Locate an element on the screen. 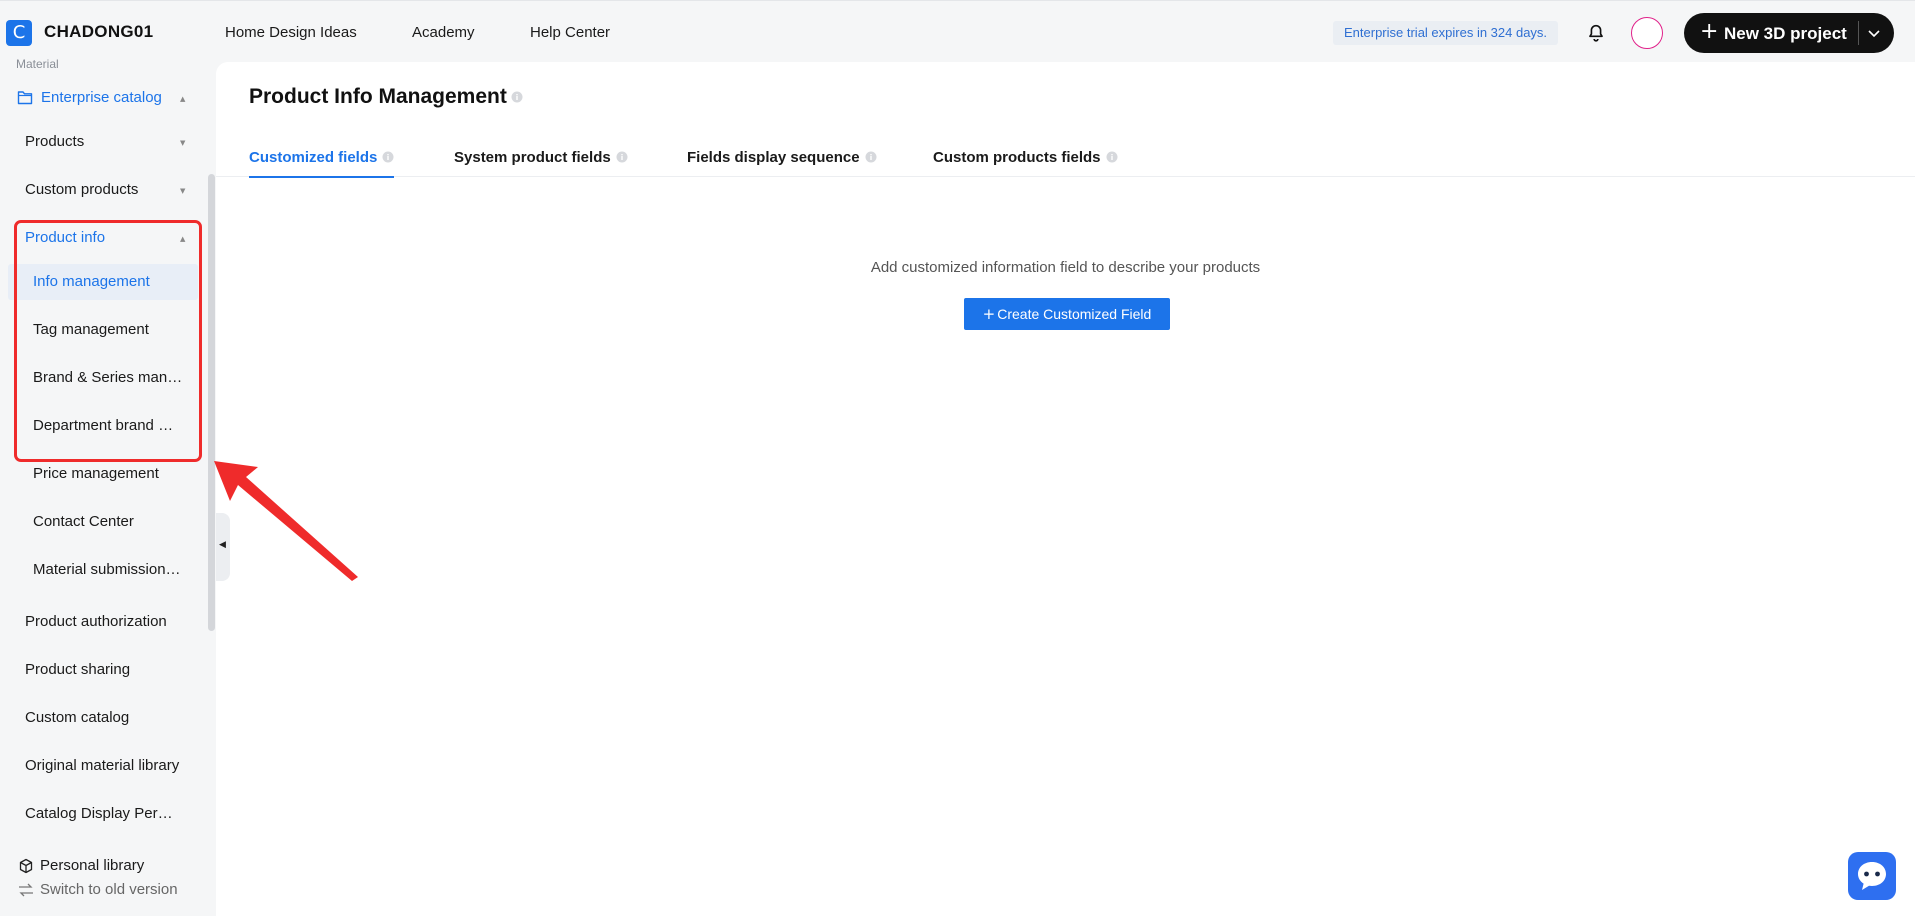 The height and width of the screenshot is (916, 1915). sidebar-item-product-authorization: Product authorization is located at coordinates (100, 622).